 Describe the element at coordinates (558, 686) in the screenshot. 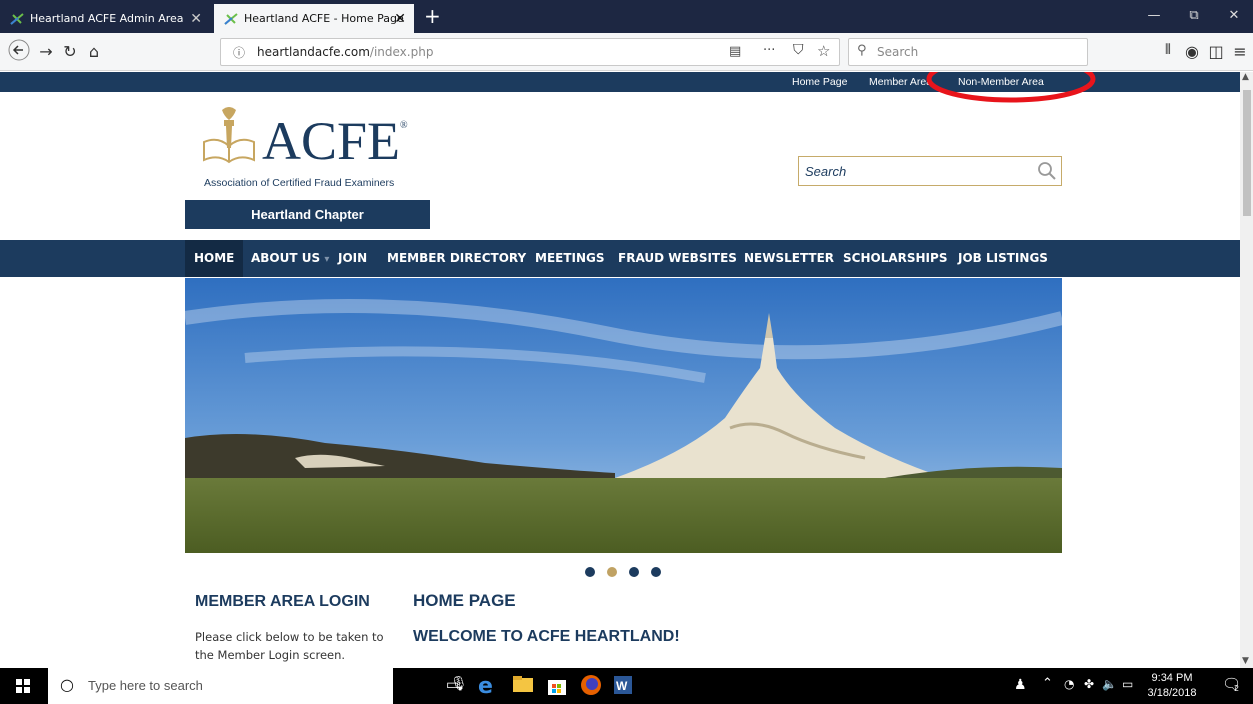

I see `store-icon` at that location.